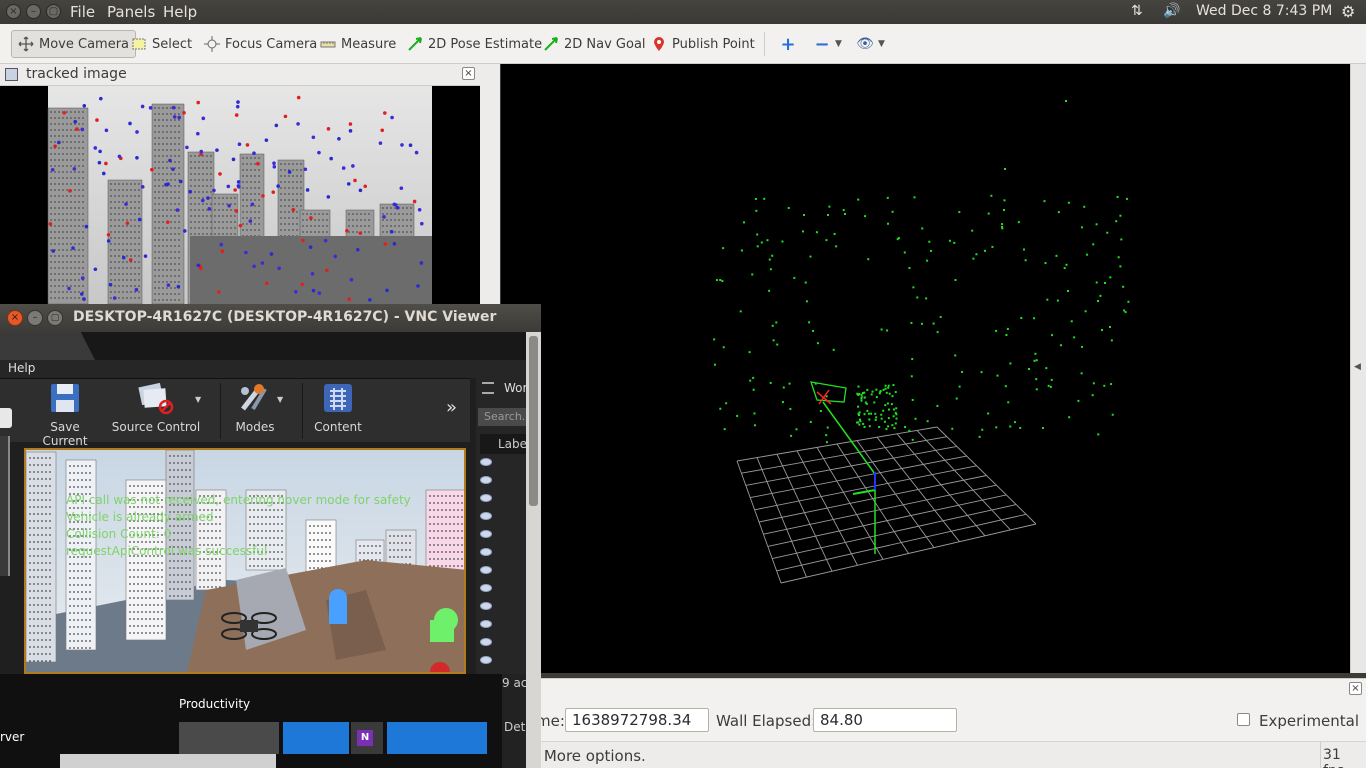  Describe the element at coordinates (1320, 755) in the screenshot. I see `status-divider` at that location.